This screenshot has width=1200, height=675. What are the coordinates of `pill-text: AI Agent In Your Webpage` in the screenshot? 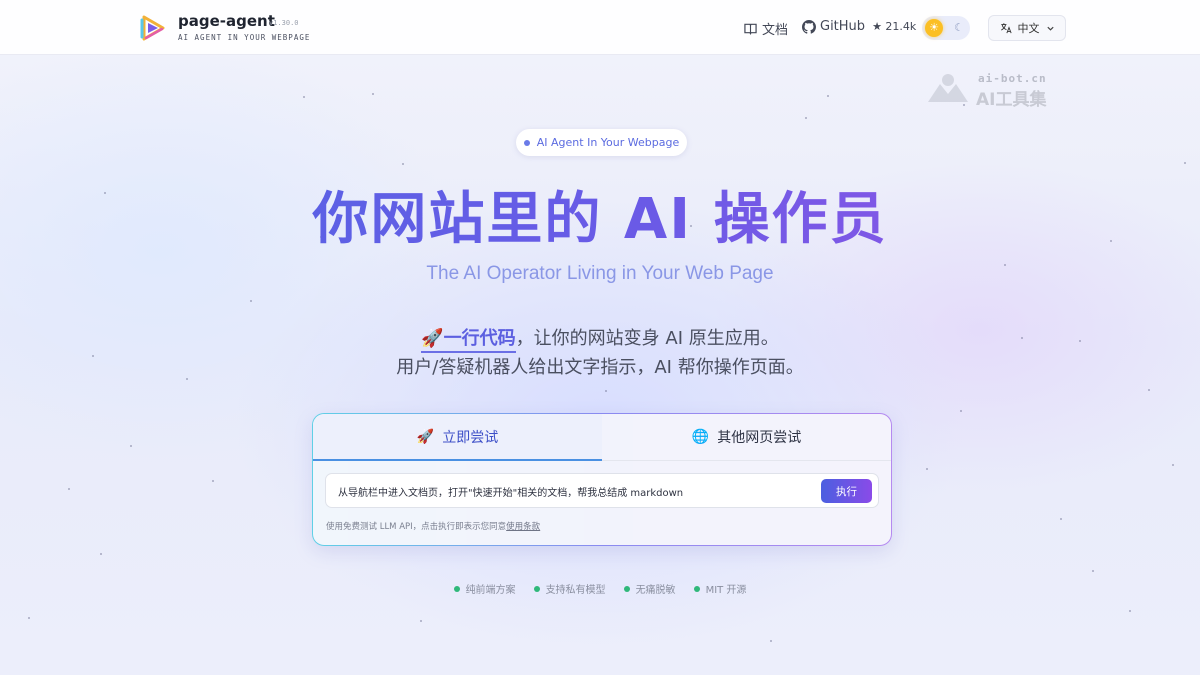 It's located at (608, 142).